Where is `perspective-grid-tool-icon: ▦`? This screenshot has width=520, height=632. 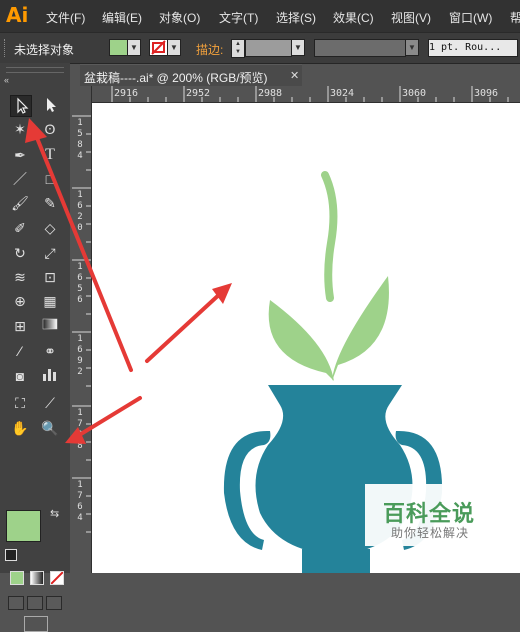
perspective-grid-tool-icon: ▦ is located at coordinates (50, 301).